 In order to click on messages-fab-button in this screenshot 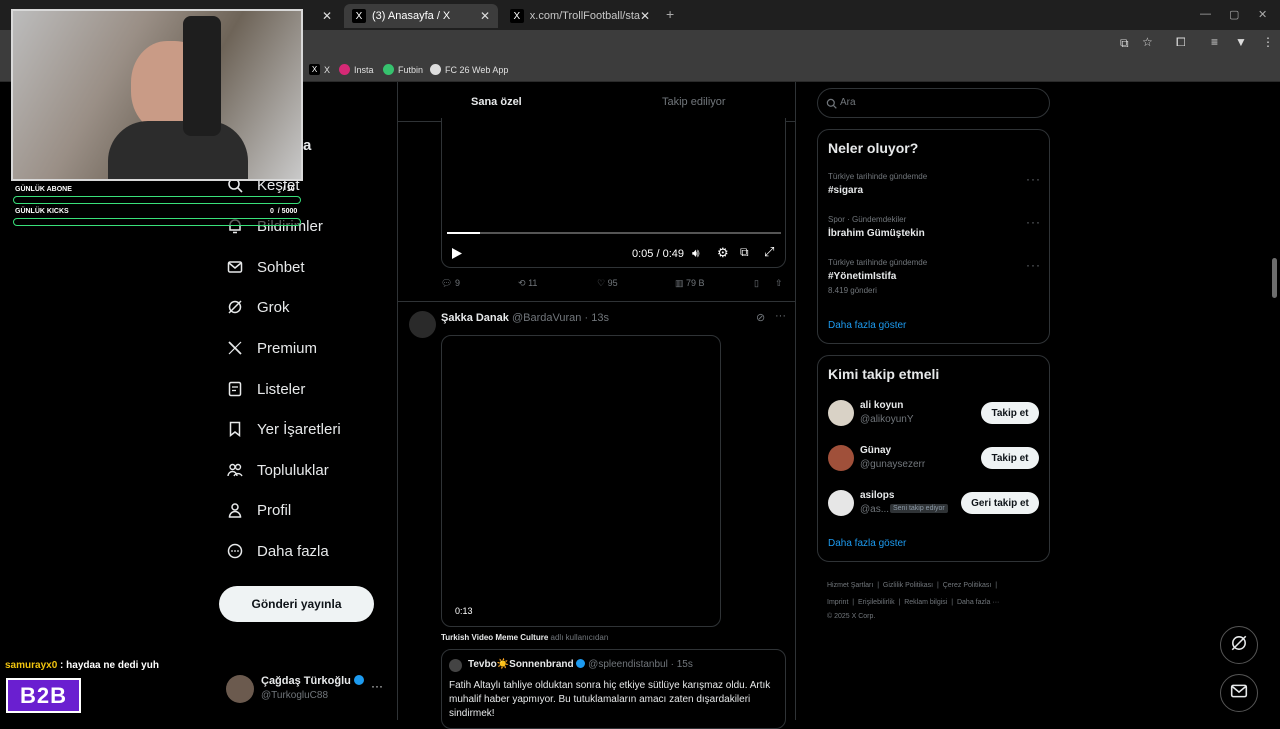, I will do `click(1239, 693)`.